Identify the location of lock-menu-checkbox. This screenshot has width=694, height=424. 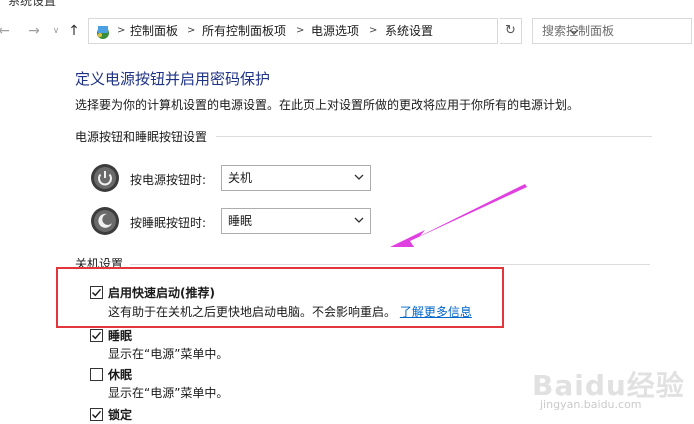
(96, 414).